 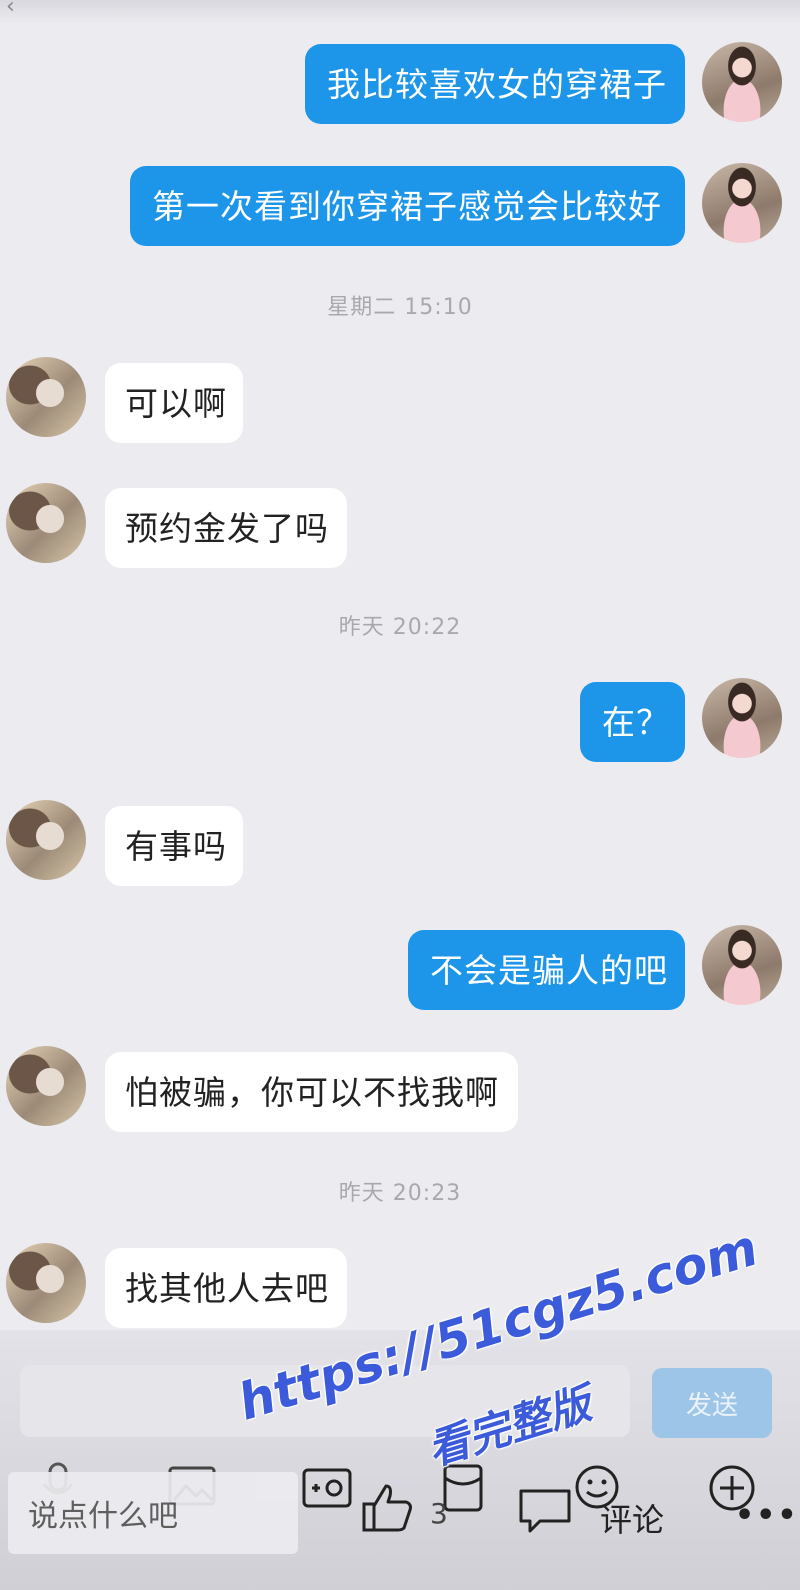 I want to click on timestamp: 昨天 20:23, so click(x=400, y=1193).